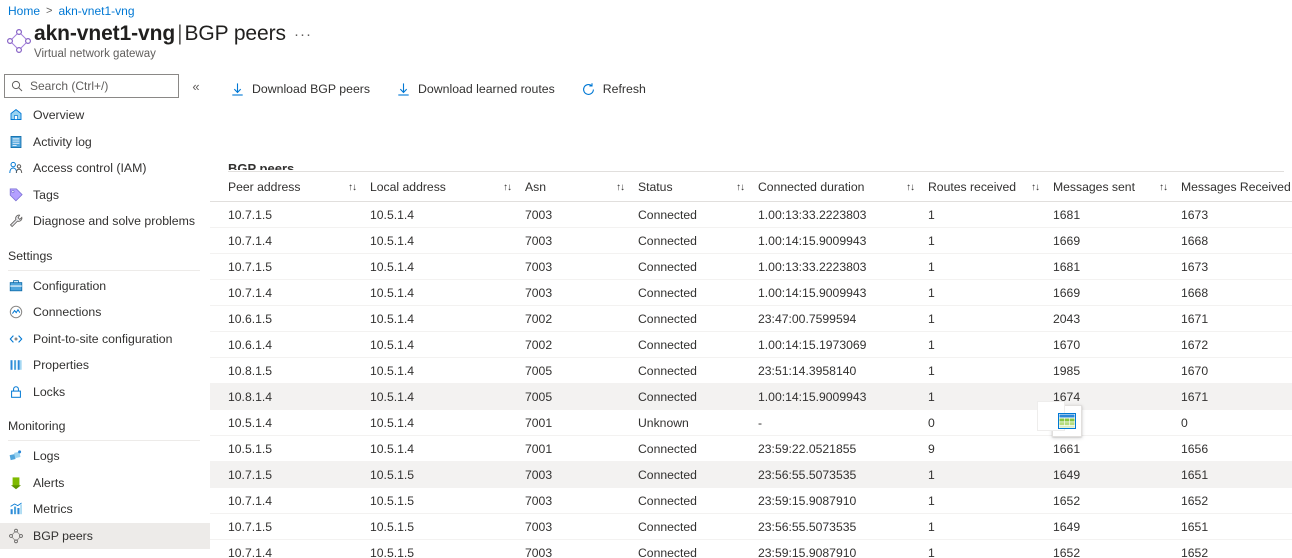 This screenshot has width=1292, height=558. What do you see at coordinates (1067, 421) in the screenshot?
I see `export-to-csv-icon` at bounding box center [1067, 421].